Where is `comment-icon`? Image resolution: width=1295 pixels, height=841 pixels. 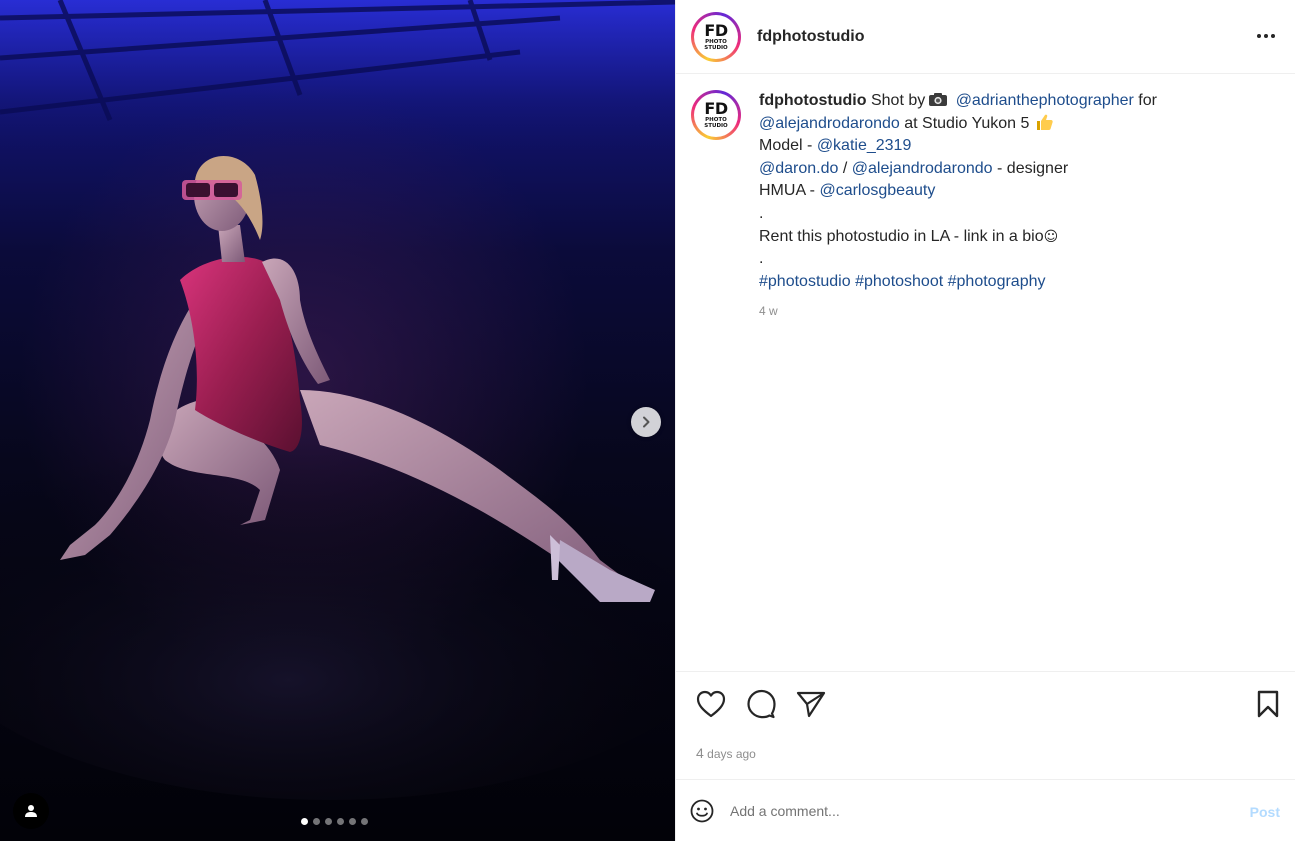 comment-icon is located at coordinates (761, 704).